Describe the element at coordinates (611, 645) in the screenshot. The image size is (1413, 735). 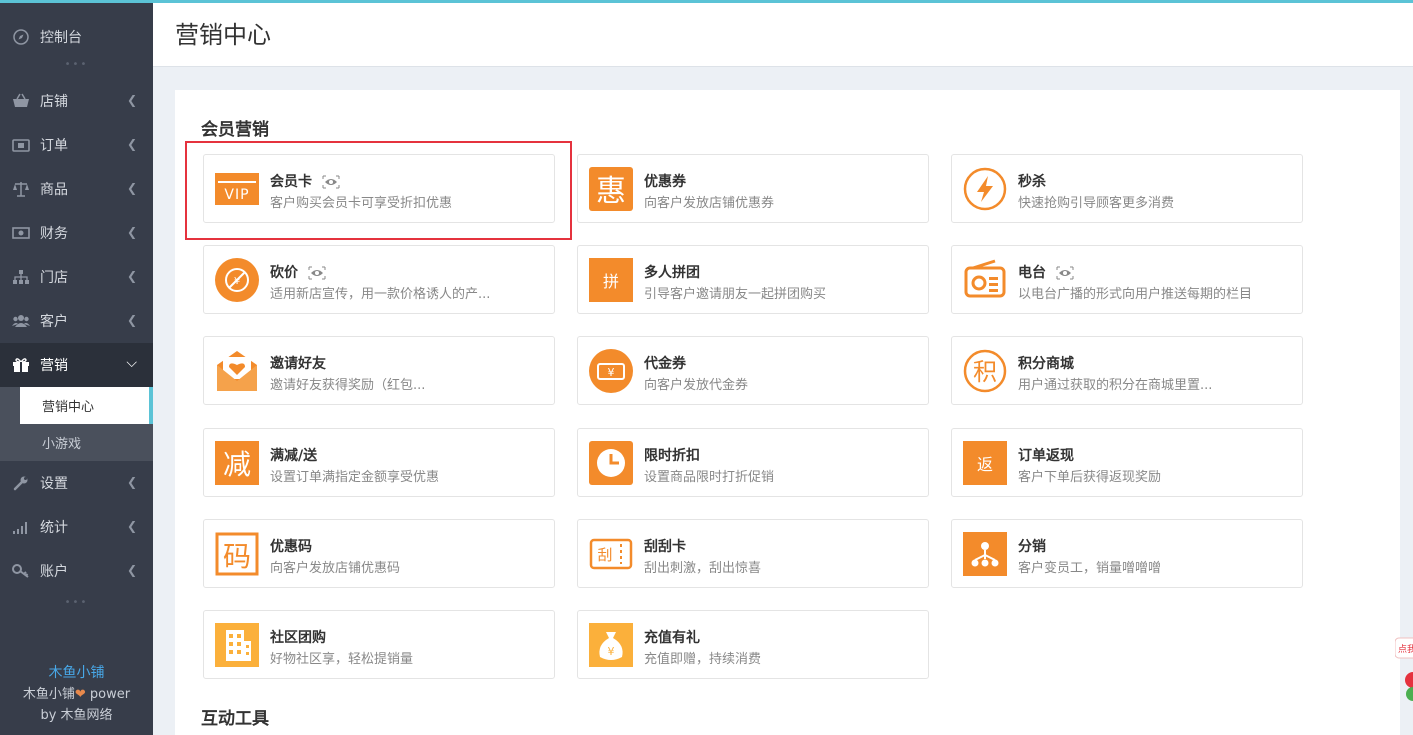
I see `money-bag-icon: ¥` at that location.